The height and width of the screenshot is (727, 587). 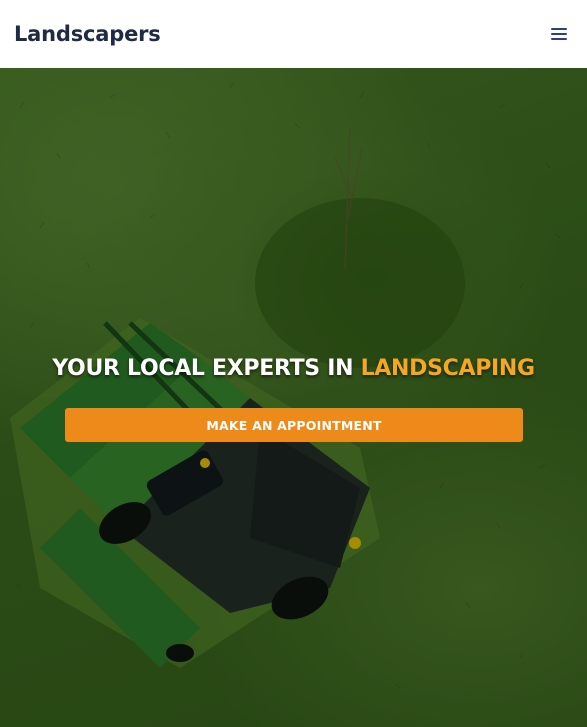 I want to click on make-appointment-button: MAKE AN APPOINTMENT, so click(x=294, y=425).